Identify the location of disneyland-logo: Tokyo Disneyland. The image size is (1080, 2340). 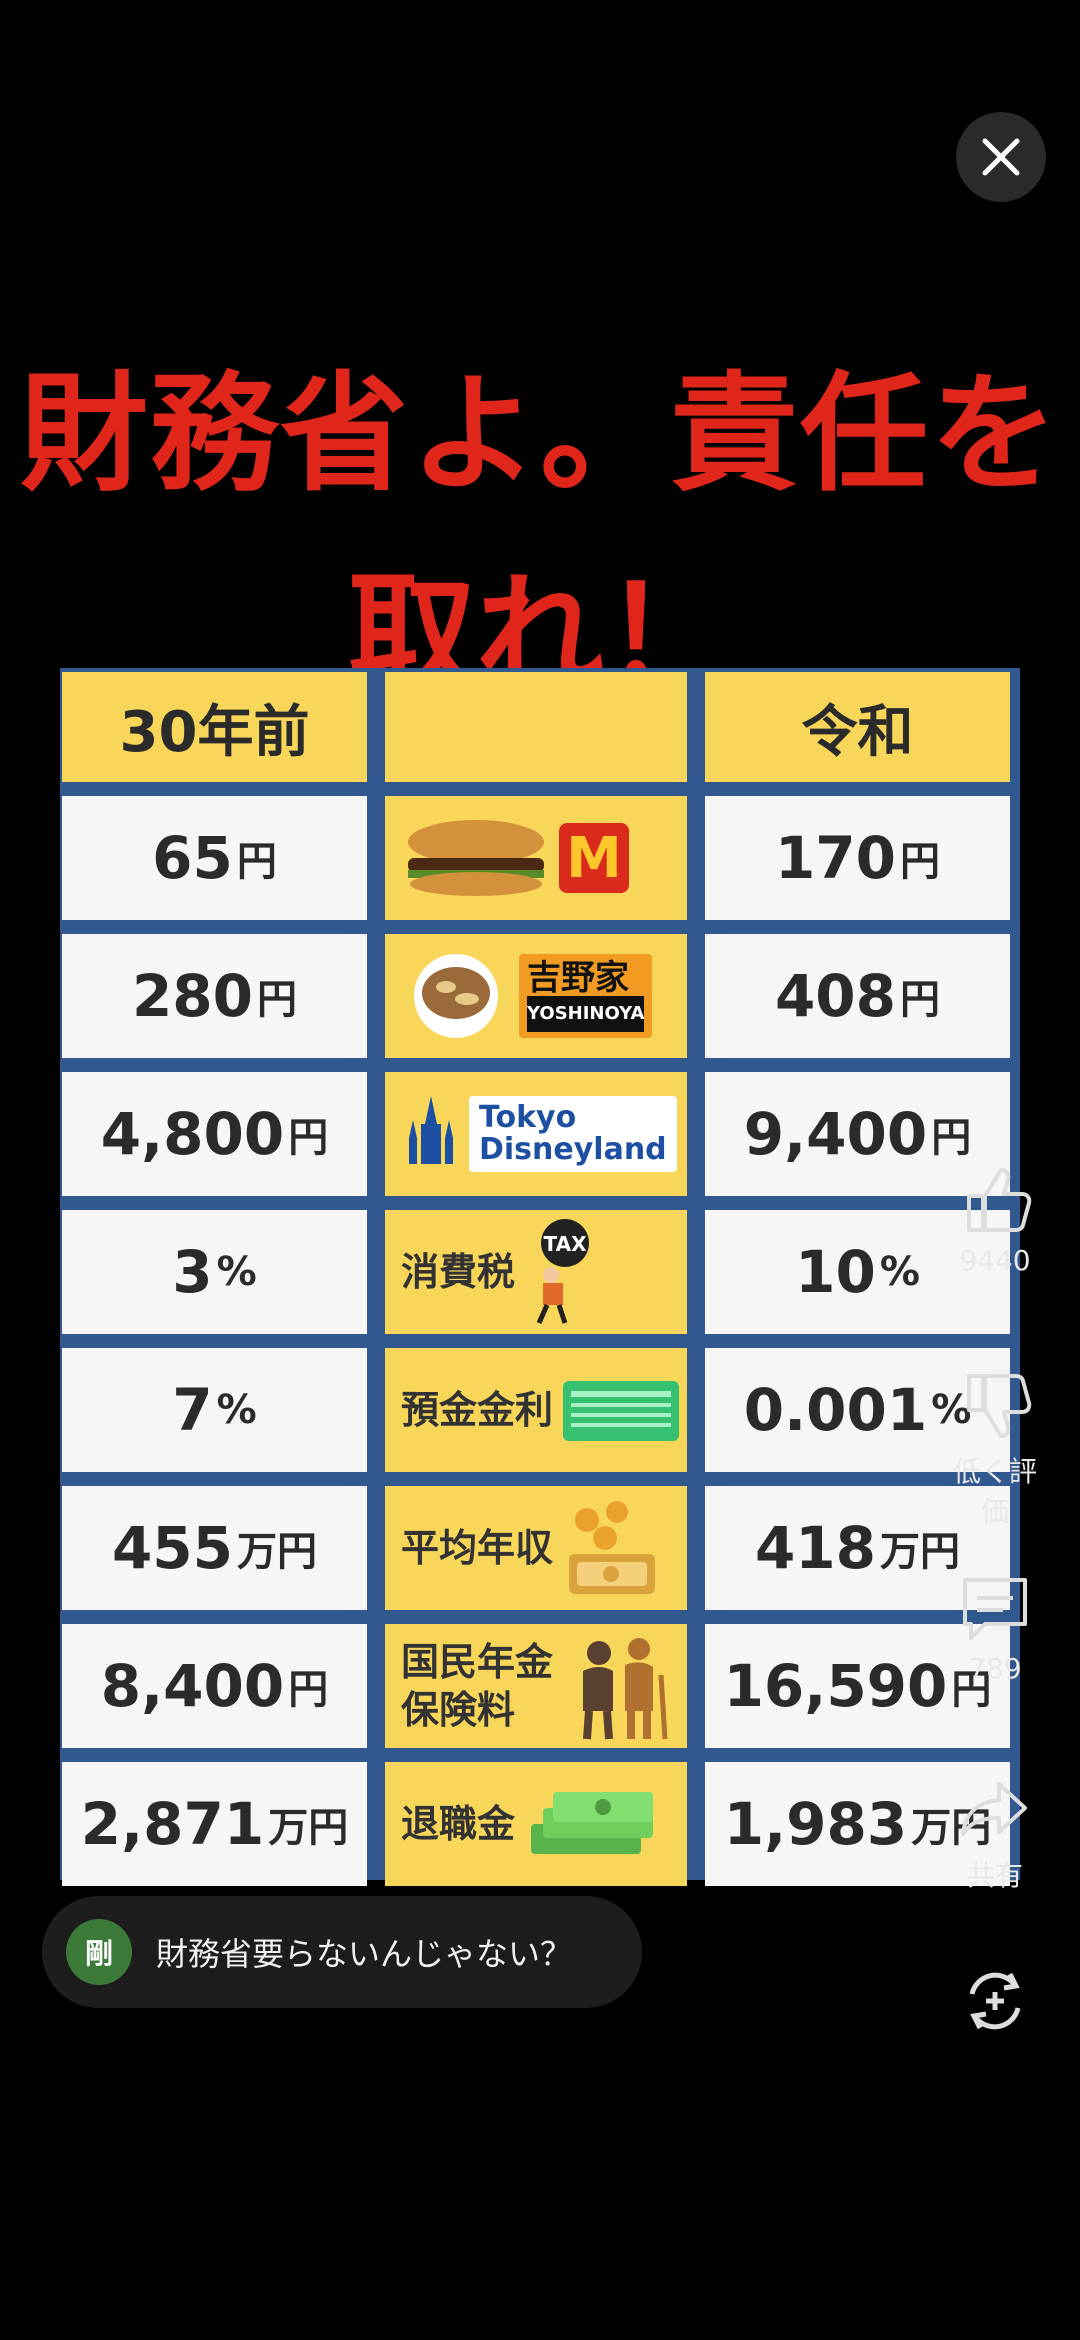
(573, 1134).